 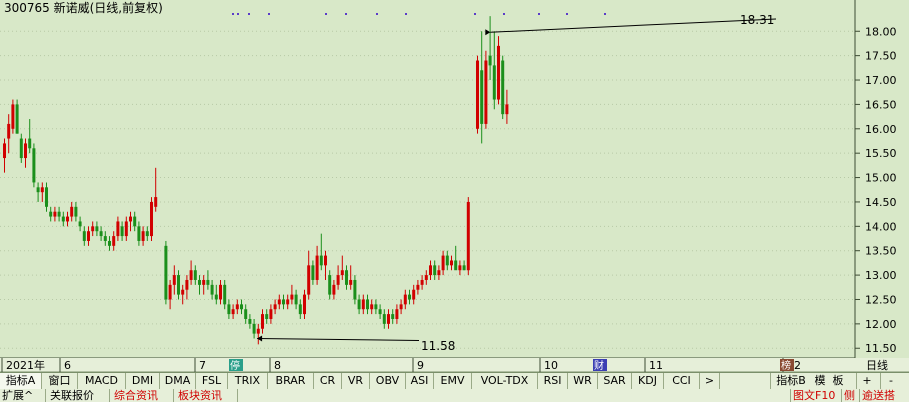 What do you see at coordinates (682, 381) in the screenshot?
I see `indicator-tab-cci: CCI` at bounding box center [682, 381].